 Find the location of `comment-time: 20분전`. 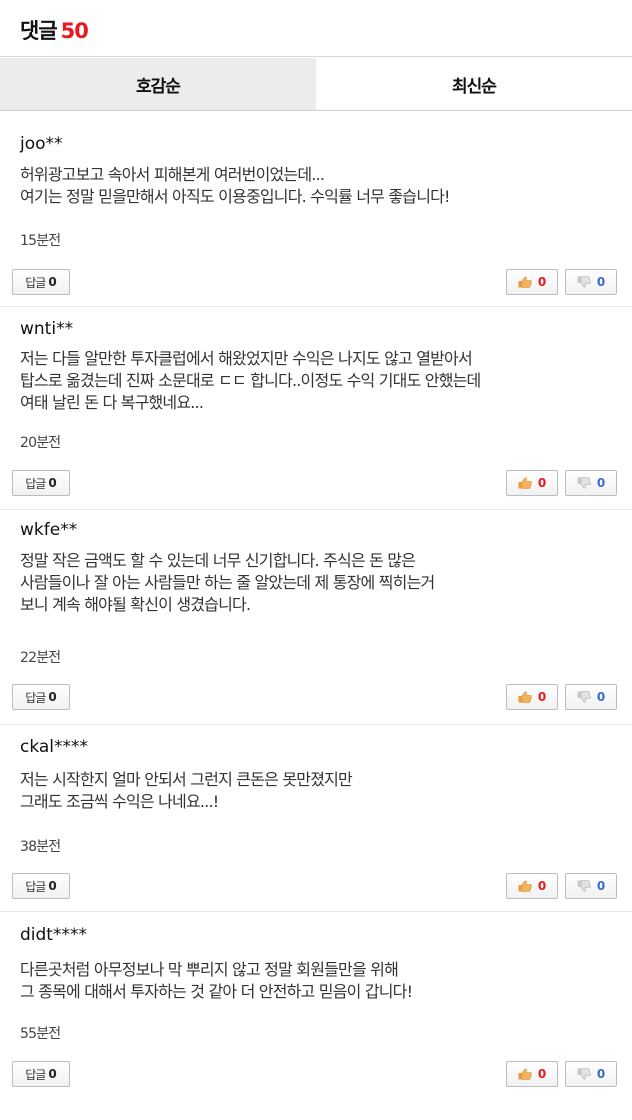

comment-time: 20분전 is located at coordinates (40, 443).